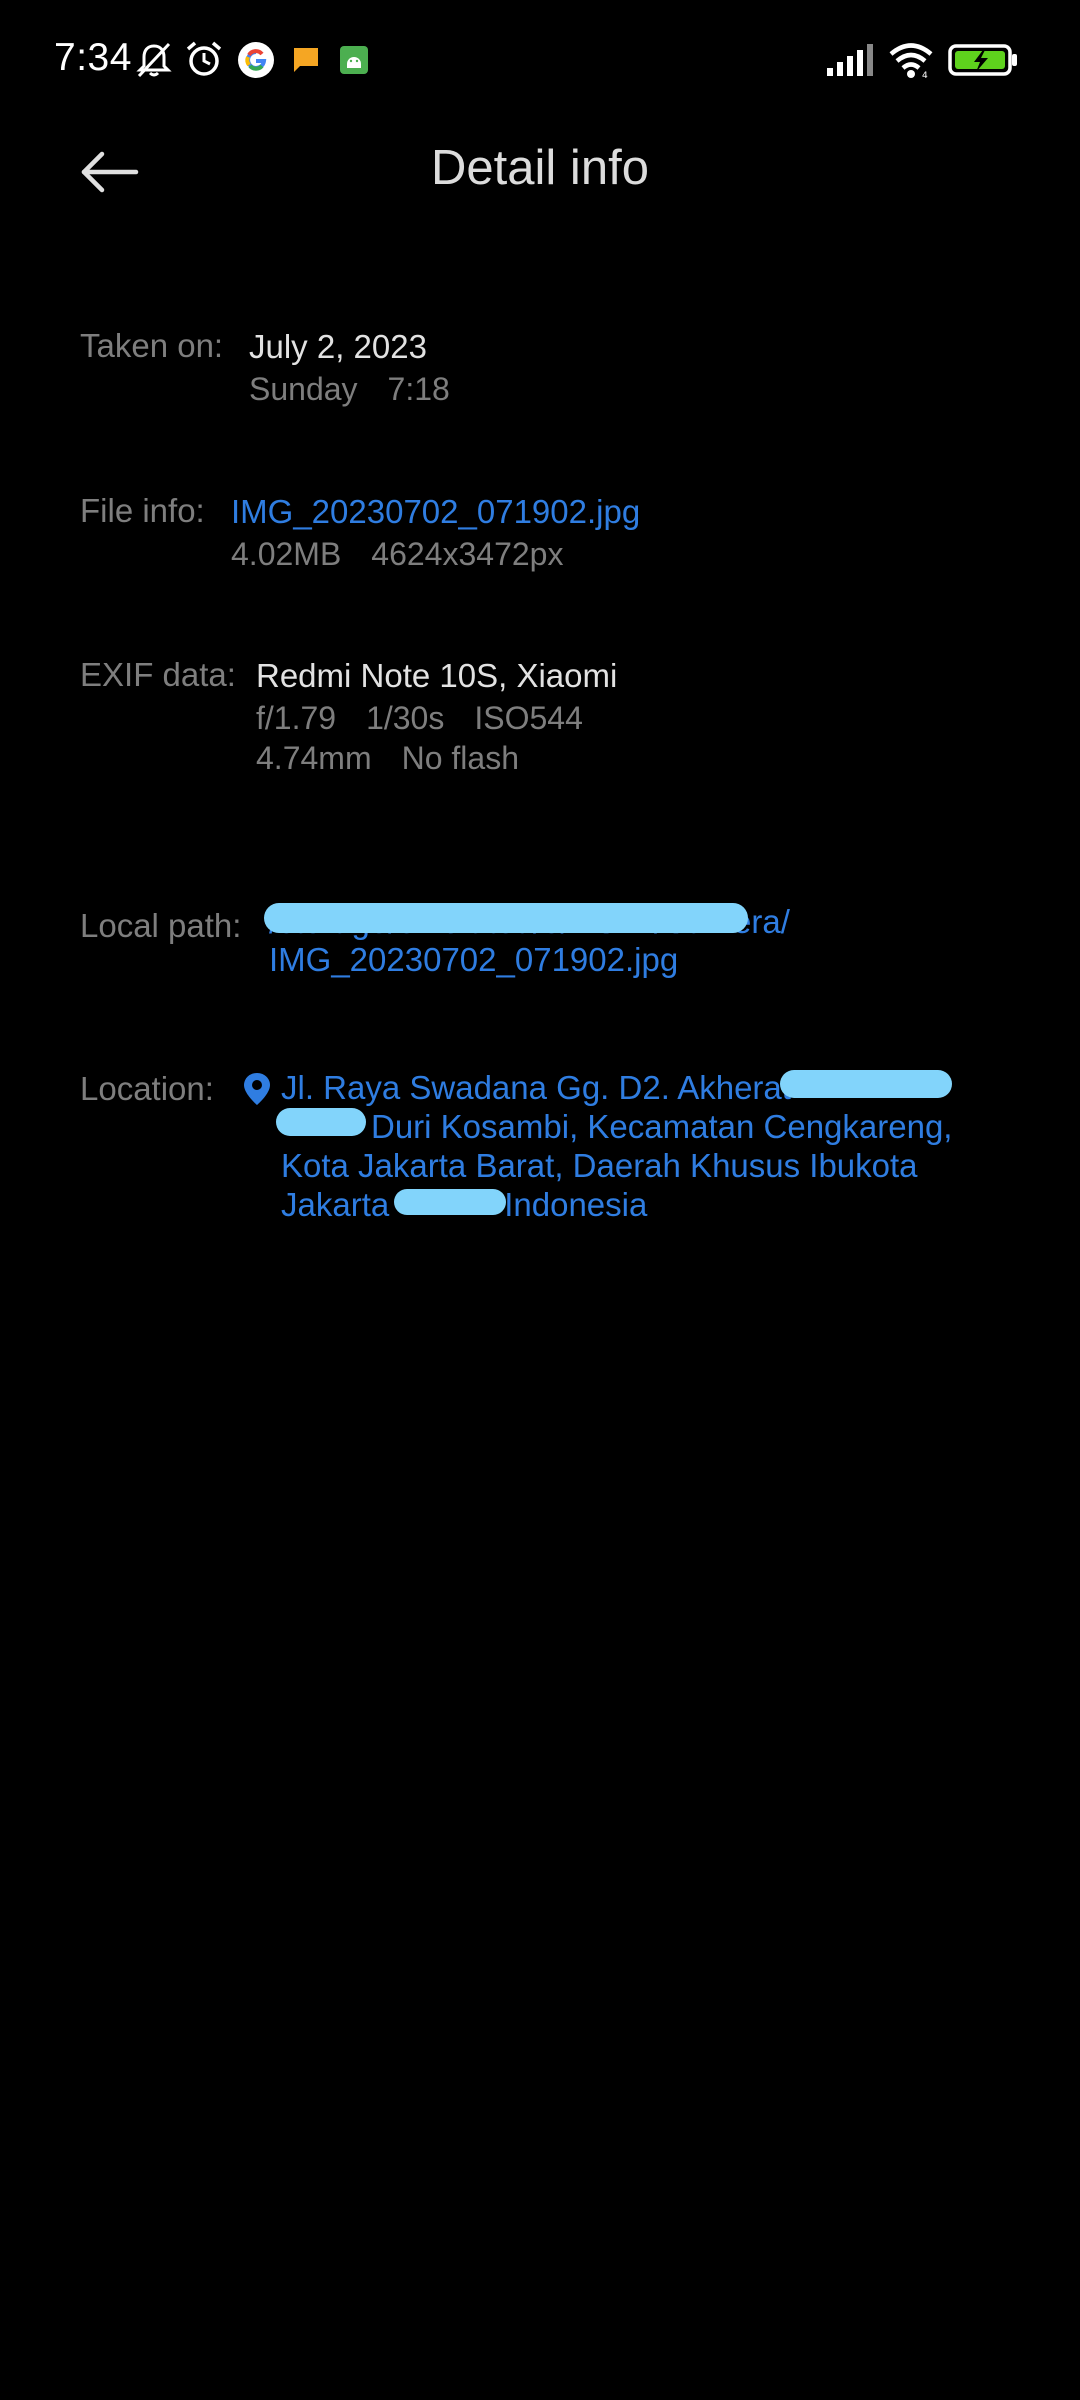 This screenshot has width=1080, height=2400. Describe the element at coordinates (306, 60) in the screenshot. I see `message-icon` at that location.